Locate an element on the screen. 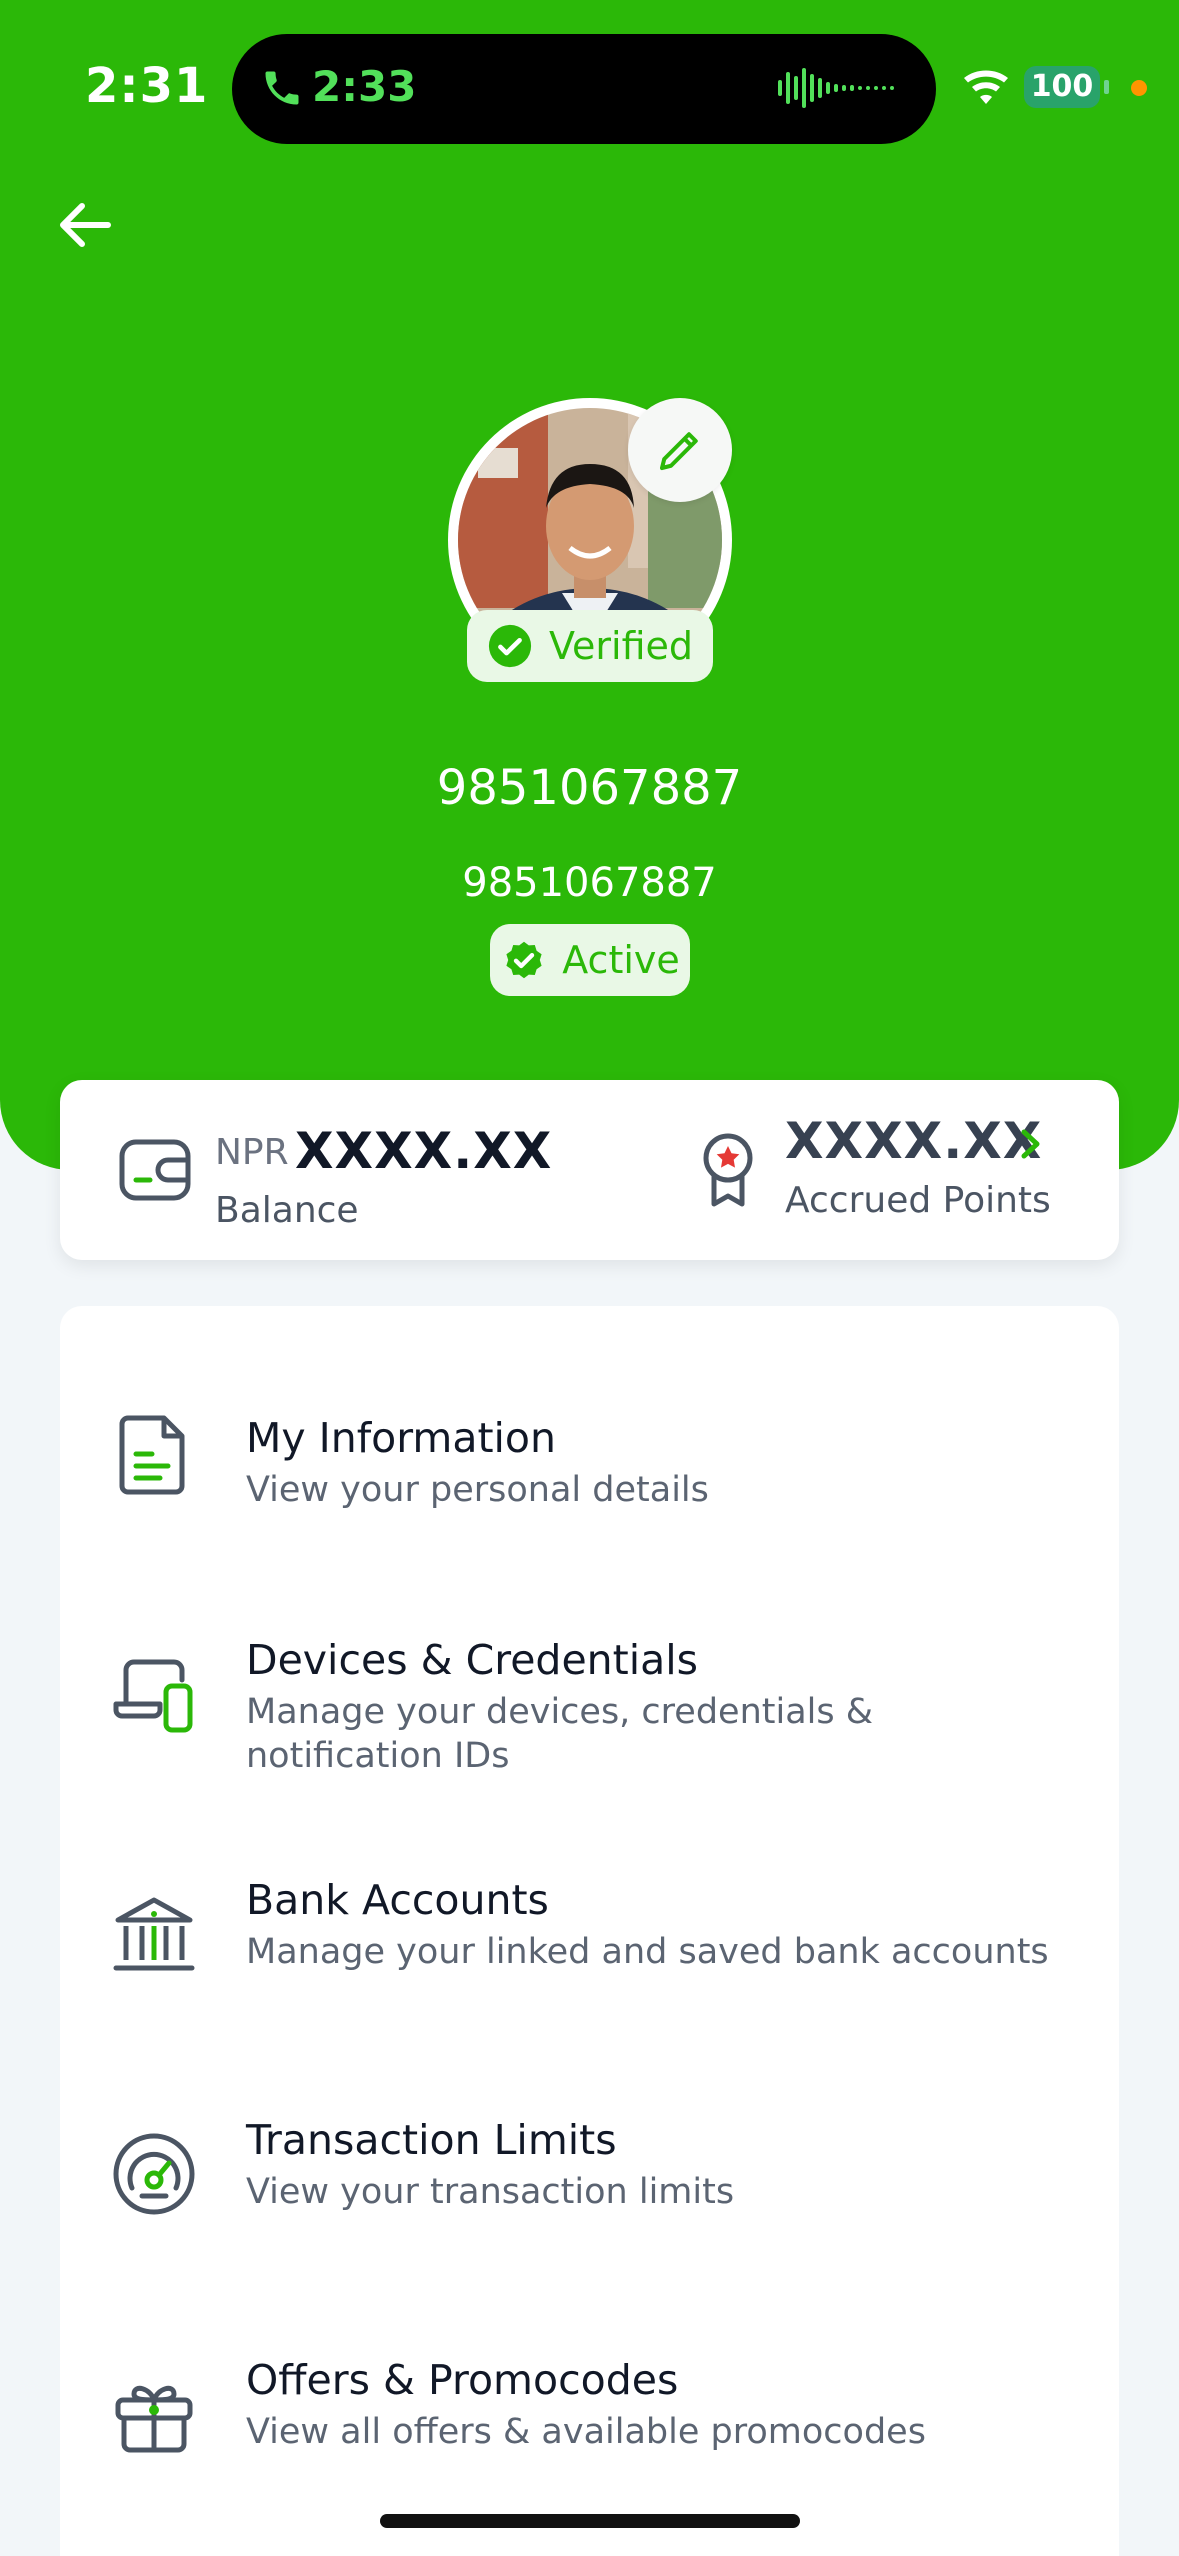 This screenshot has width=1179, height=2556. accrued-points-link: XXXX.XX Accrued Points is located at coordinates (935, 1171).